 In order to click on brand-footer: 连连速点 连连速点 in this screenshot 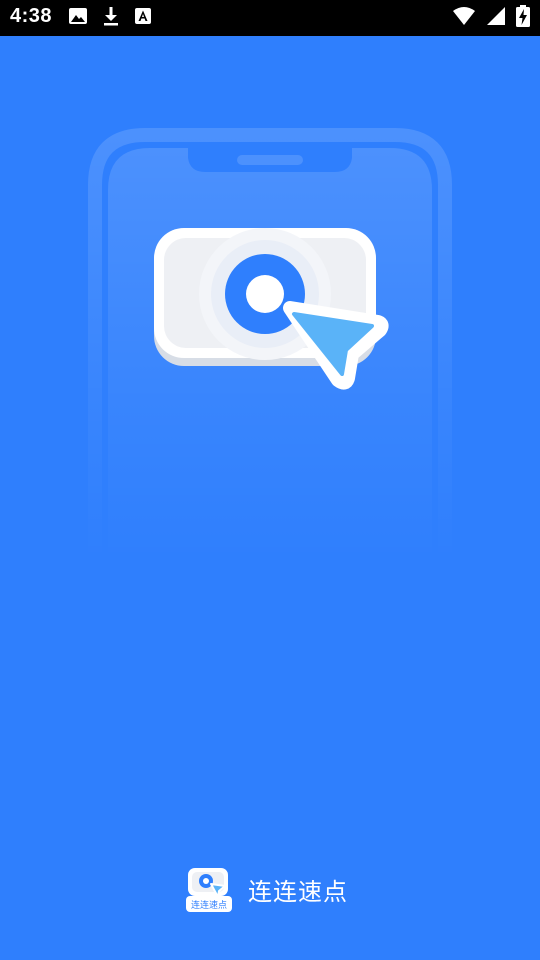, I will do `click(266, 889)`.